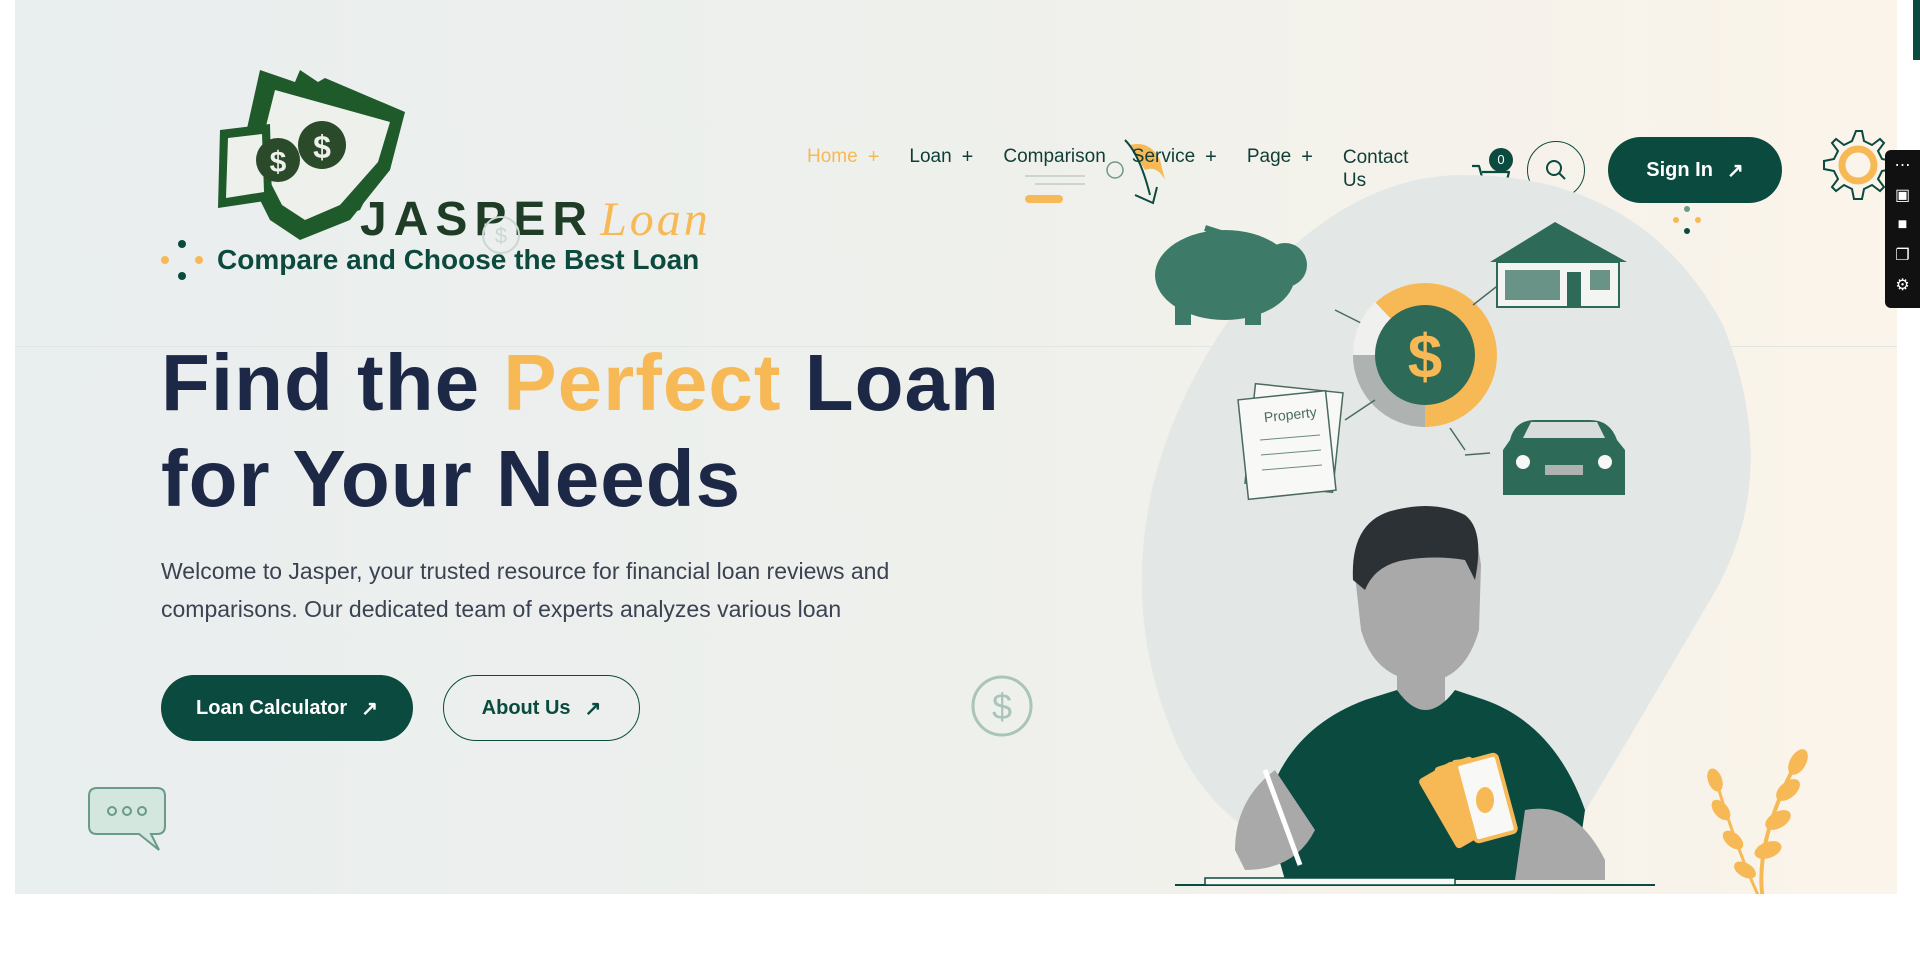 Image resolution: width=1920 pixels, height=976 pixels. Describe the element at coordinates (477, 219) in the screenshot. I see `logo-main-text: JASPER` at that location.